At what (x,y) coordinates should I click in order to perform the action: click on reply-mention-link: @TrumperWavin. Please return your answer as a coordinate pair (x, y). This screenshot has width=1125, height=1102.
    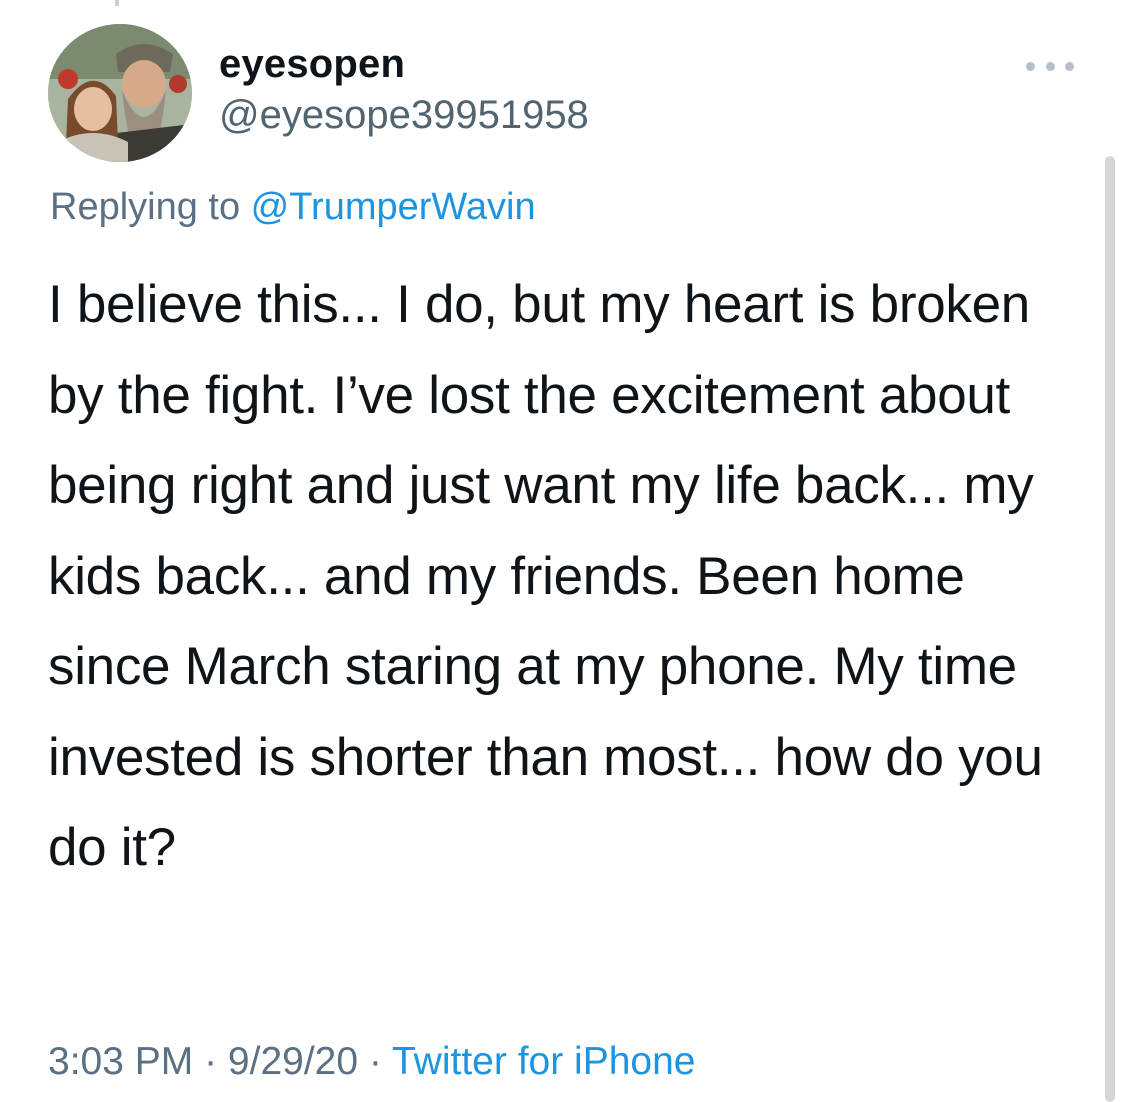
    Looking at the image, I should click on (393, 207).